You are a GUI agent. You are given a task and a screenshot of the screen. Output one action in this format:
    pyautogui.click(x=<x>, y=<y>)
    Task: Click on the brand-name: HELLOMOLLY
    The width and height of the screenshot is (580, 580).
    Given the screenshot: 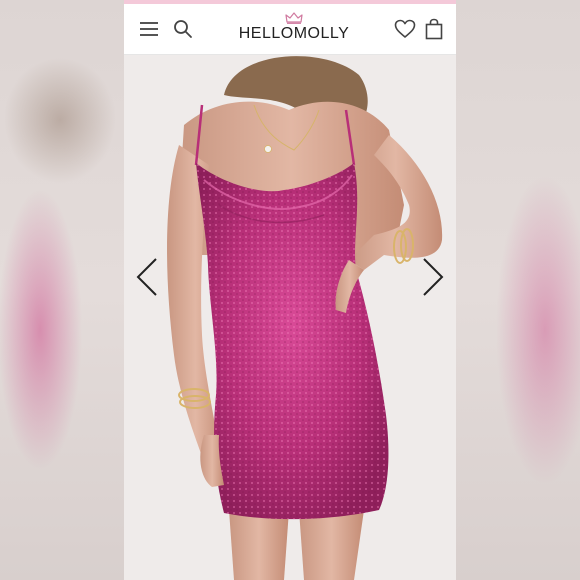 What is the action you would take?
    pyautogui.click(x=294, y=33)
    